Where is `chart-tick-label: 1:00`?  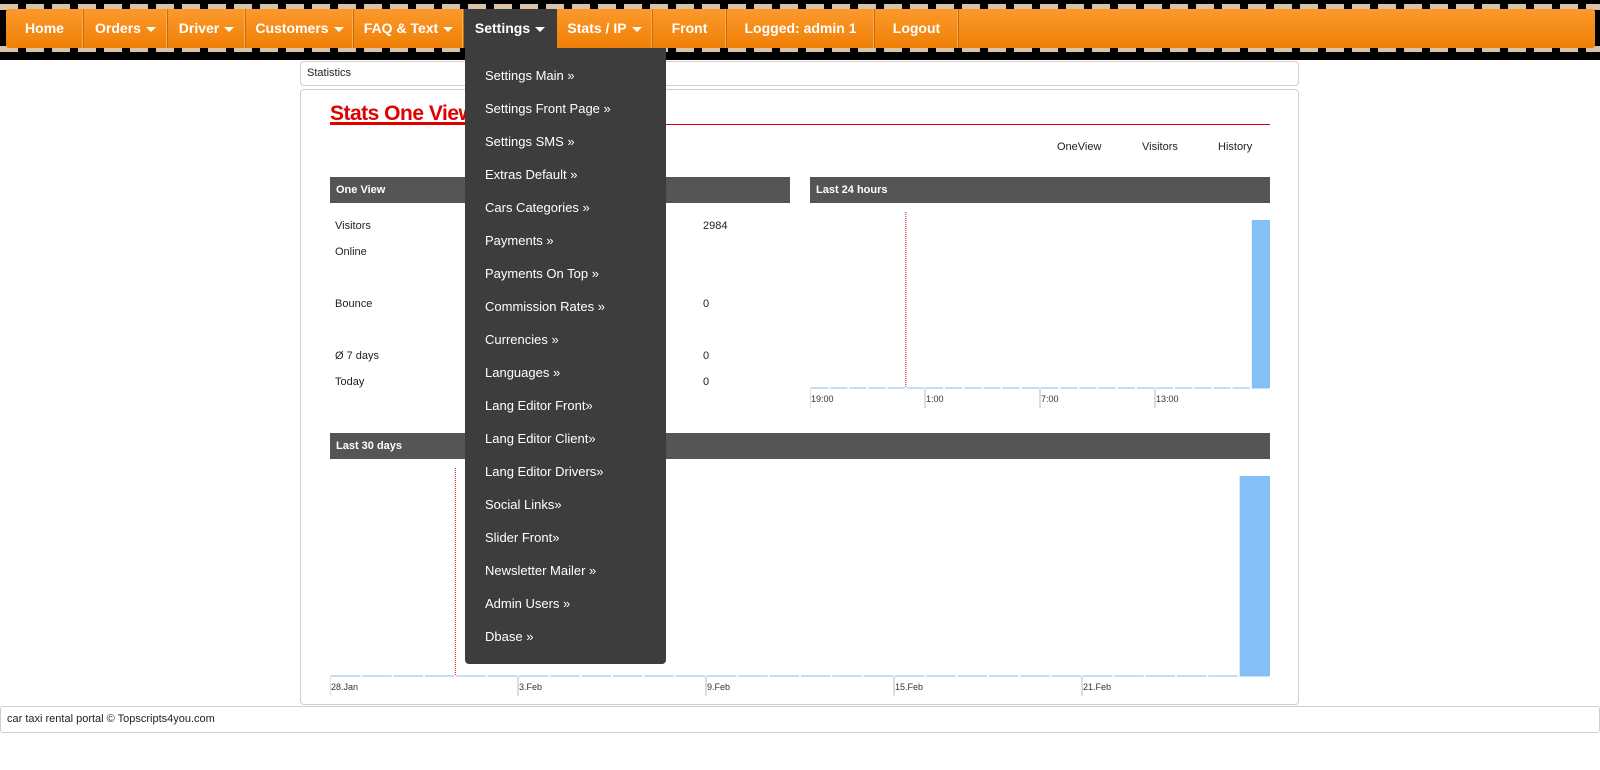 chart-tick-label: 1:00 is located at coordinates (935, 399).